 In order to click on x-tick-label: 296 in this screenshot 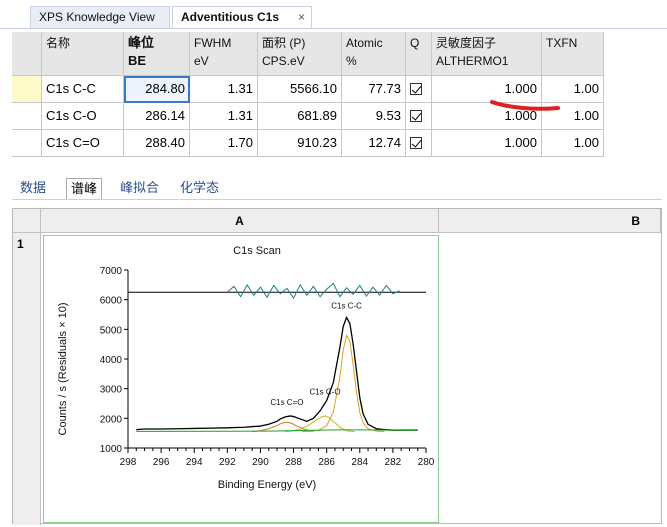, I will do `click(161, 462)`.